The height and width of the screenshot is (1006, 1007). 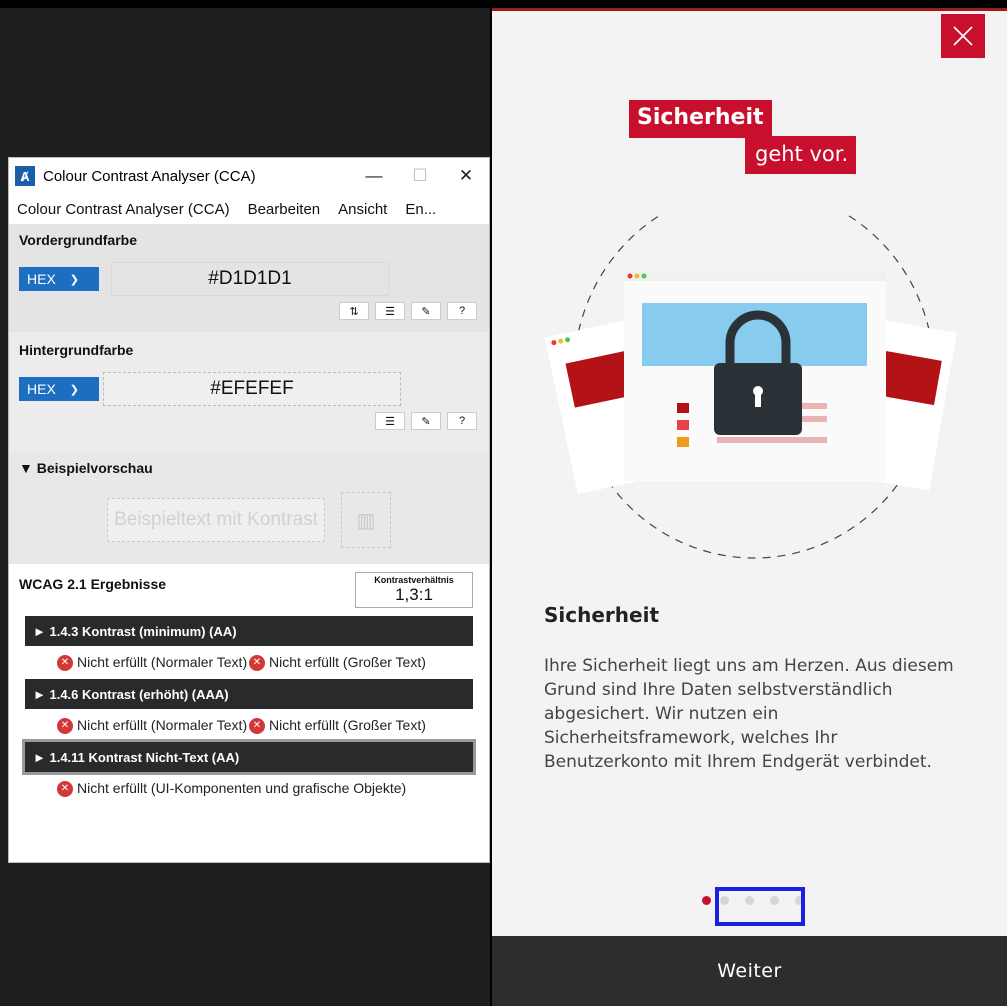 I want to click on brand-line-2: geht vor., so click(x=801, y=155).